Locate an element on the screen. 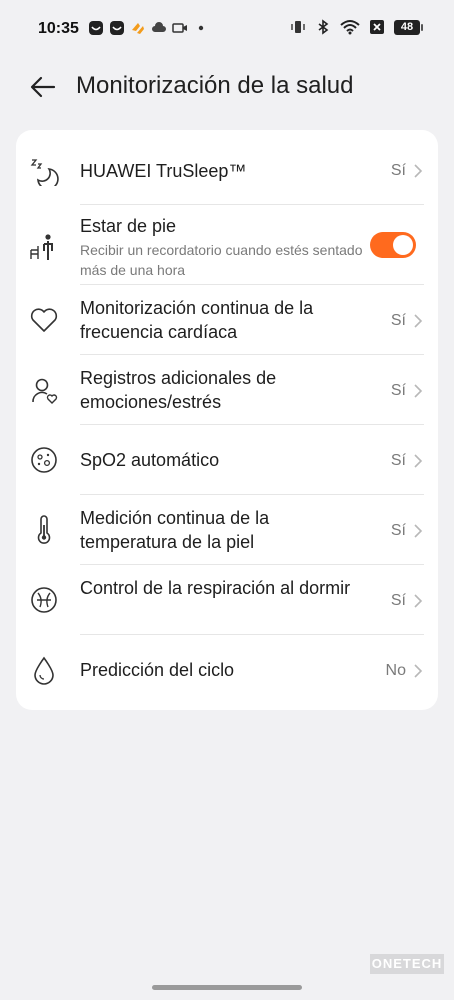  system-icons: 48 is located at coordinates (356, 27).